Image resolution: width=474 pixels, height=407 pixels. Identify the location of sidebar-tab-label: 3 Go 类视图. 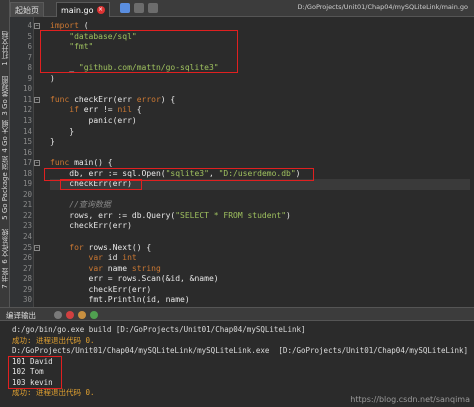
(5, 96).